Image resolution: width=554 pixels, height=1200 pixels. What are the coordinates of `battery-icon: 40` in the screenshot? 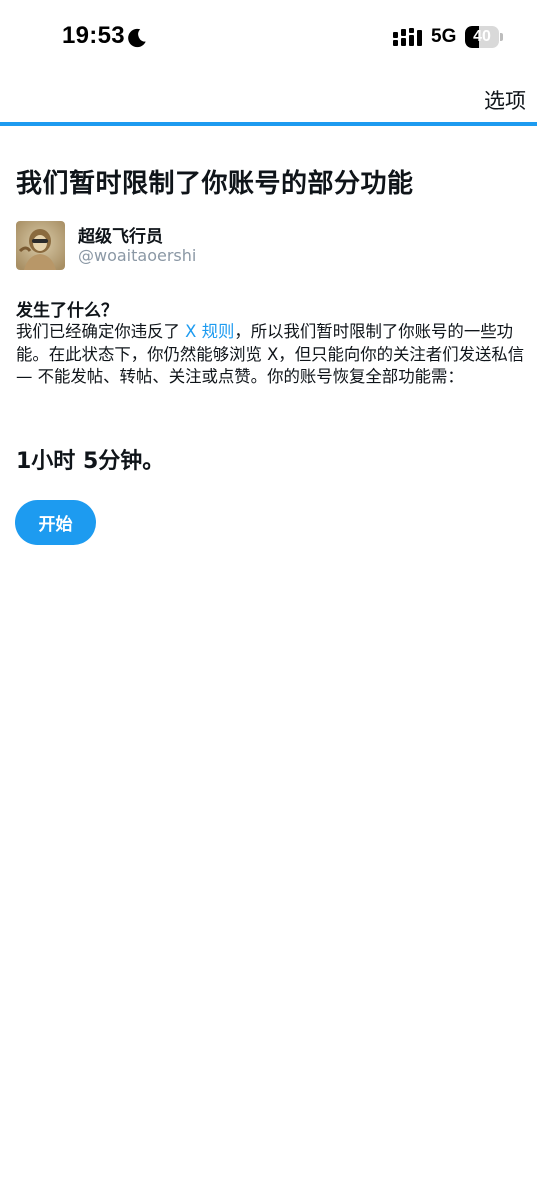 It's located at (484, 37).